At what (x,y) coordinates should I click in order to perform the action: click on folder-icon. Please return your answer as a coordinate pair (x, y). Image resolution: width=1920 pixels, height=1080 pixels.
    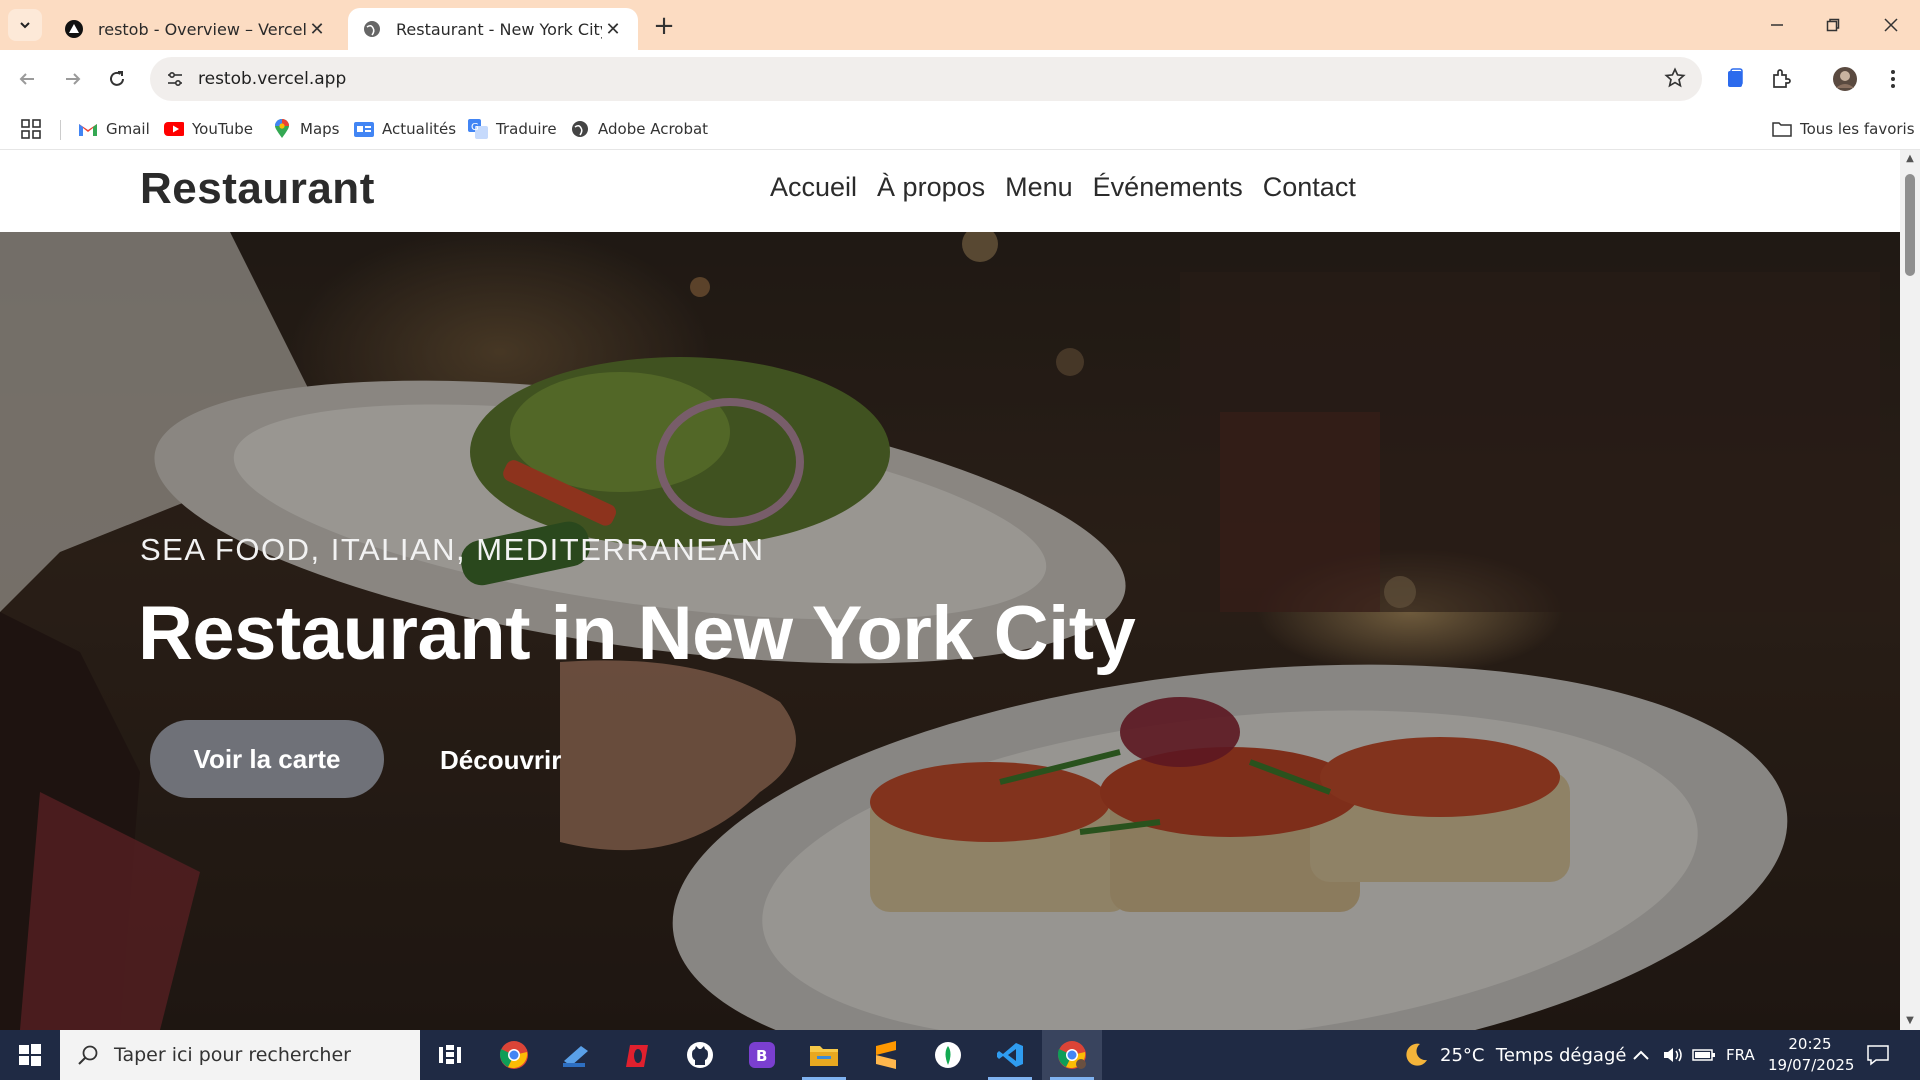
    Looking at the image, I should click on (1782, 129).